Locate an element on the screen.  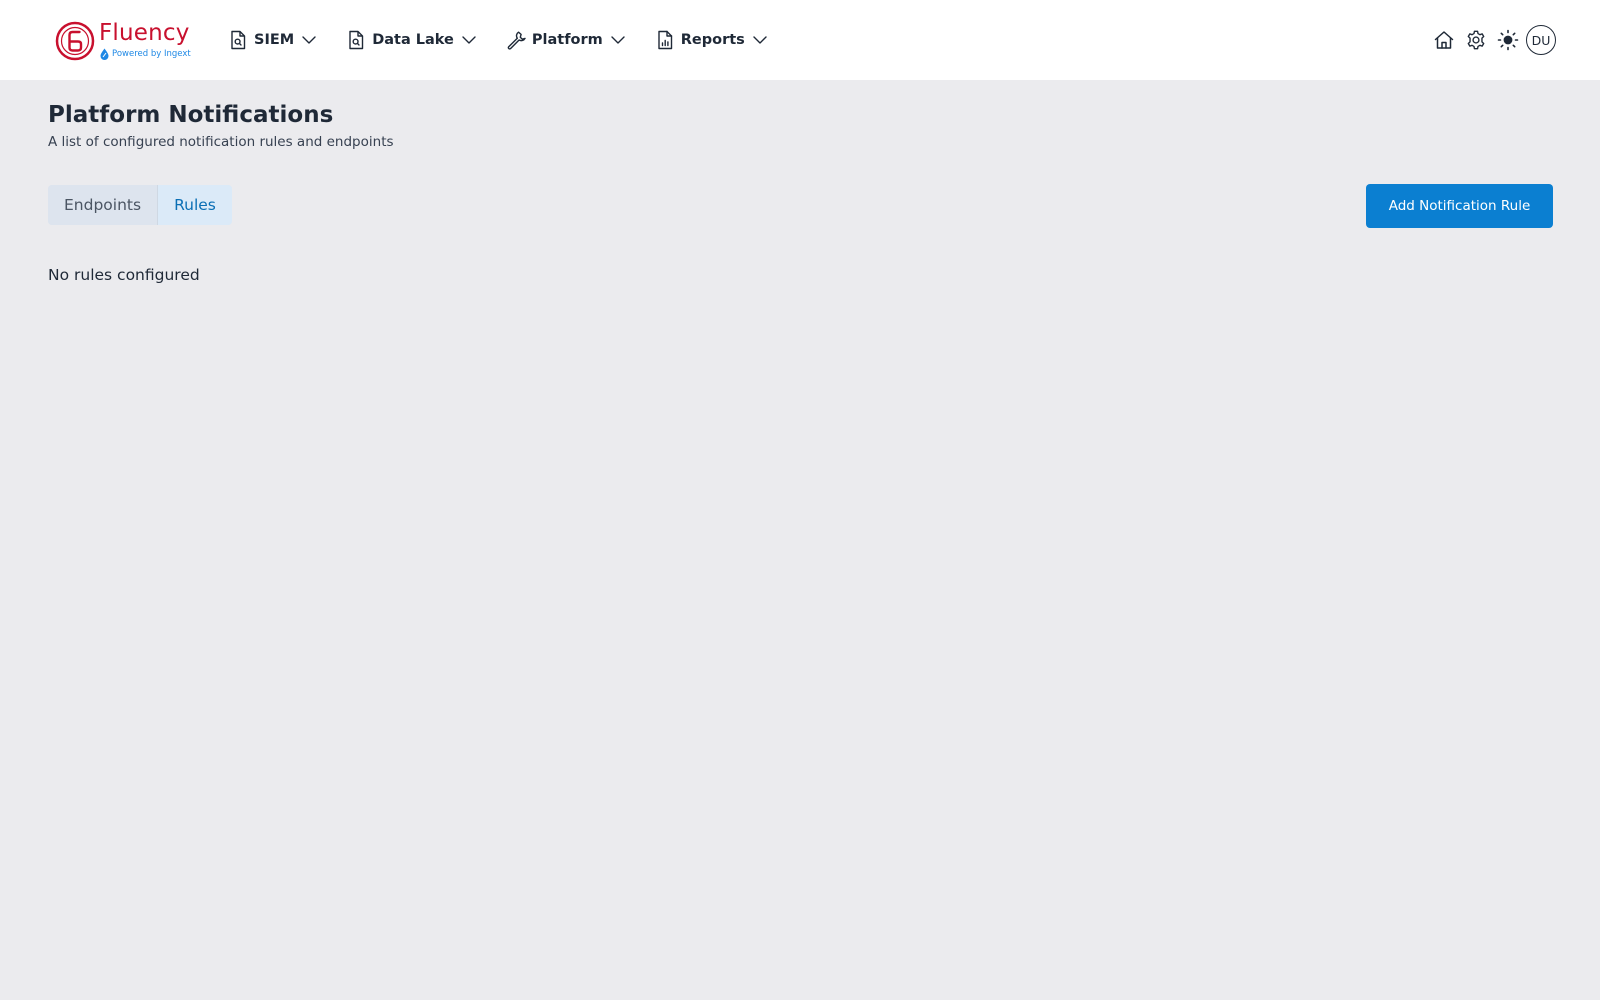
notification-tabs: Endpoints Rules is located at coordinates (140, 205).